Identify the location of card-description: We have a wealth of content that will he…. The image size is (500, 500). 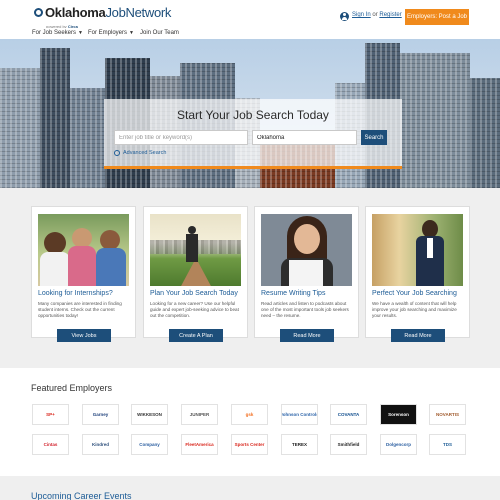
(414, 309).